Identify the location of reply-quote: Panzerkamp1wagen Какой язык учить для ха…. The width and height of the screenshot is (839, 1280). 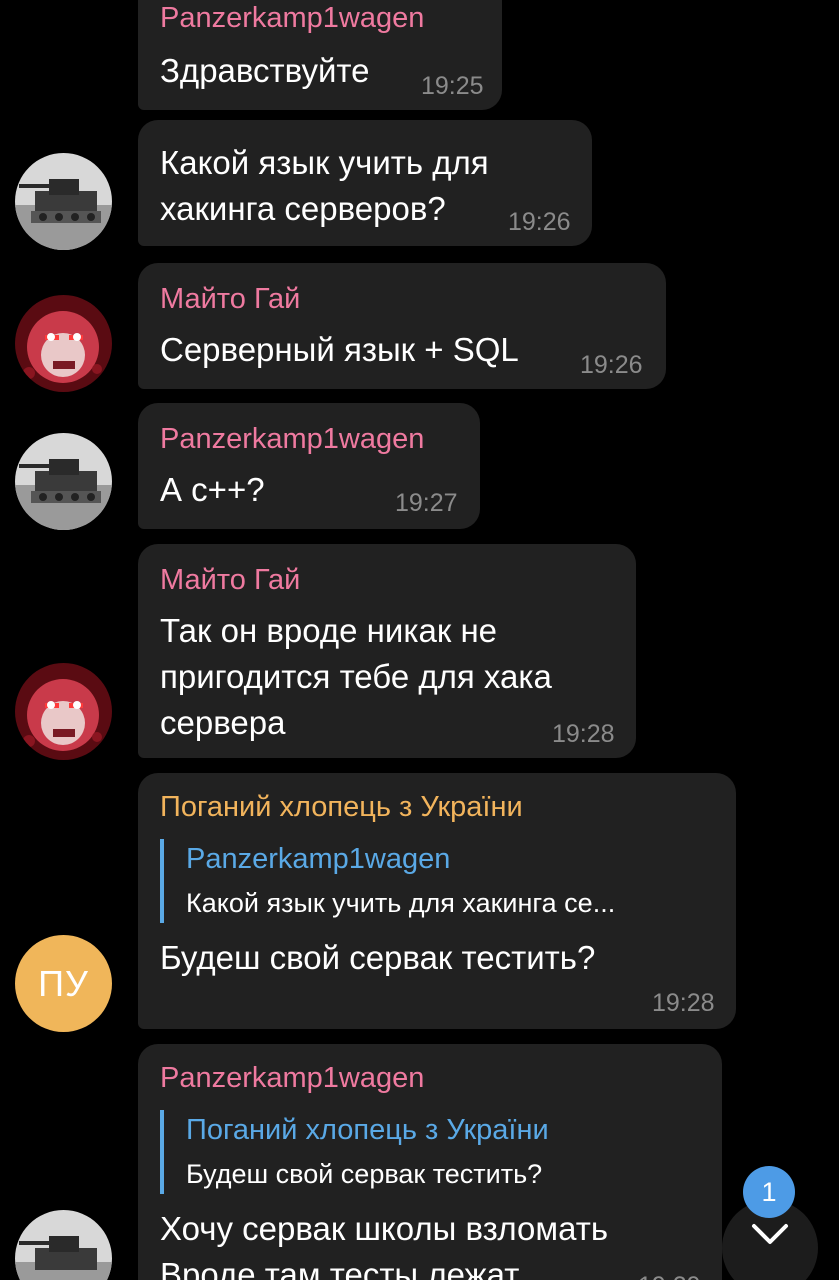
(387, 881).